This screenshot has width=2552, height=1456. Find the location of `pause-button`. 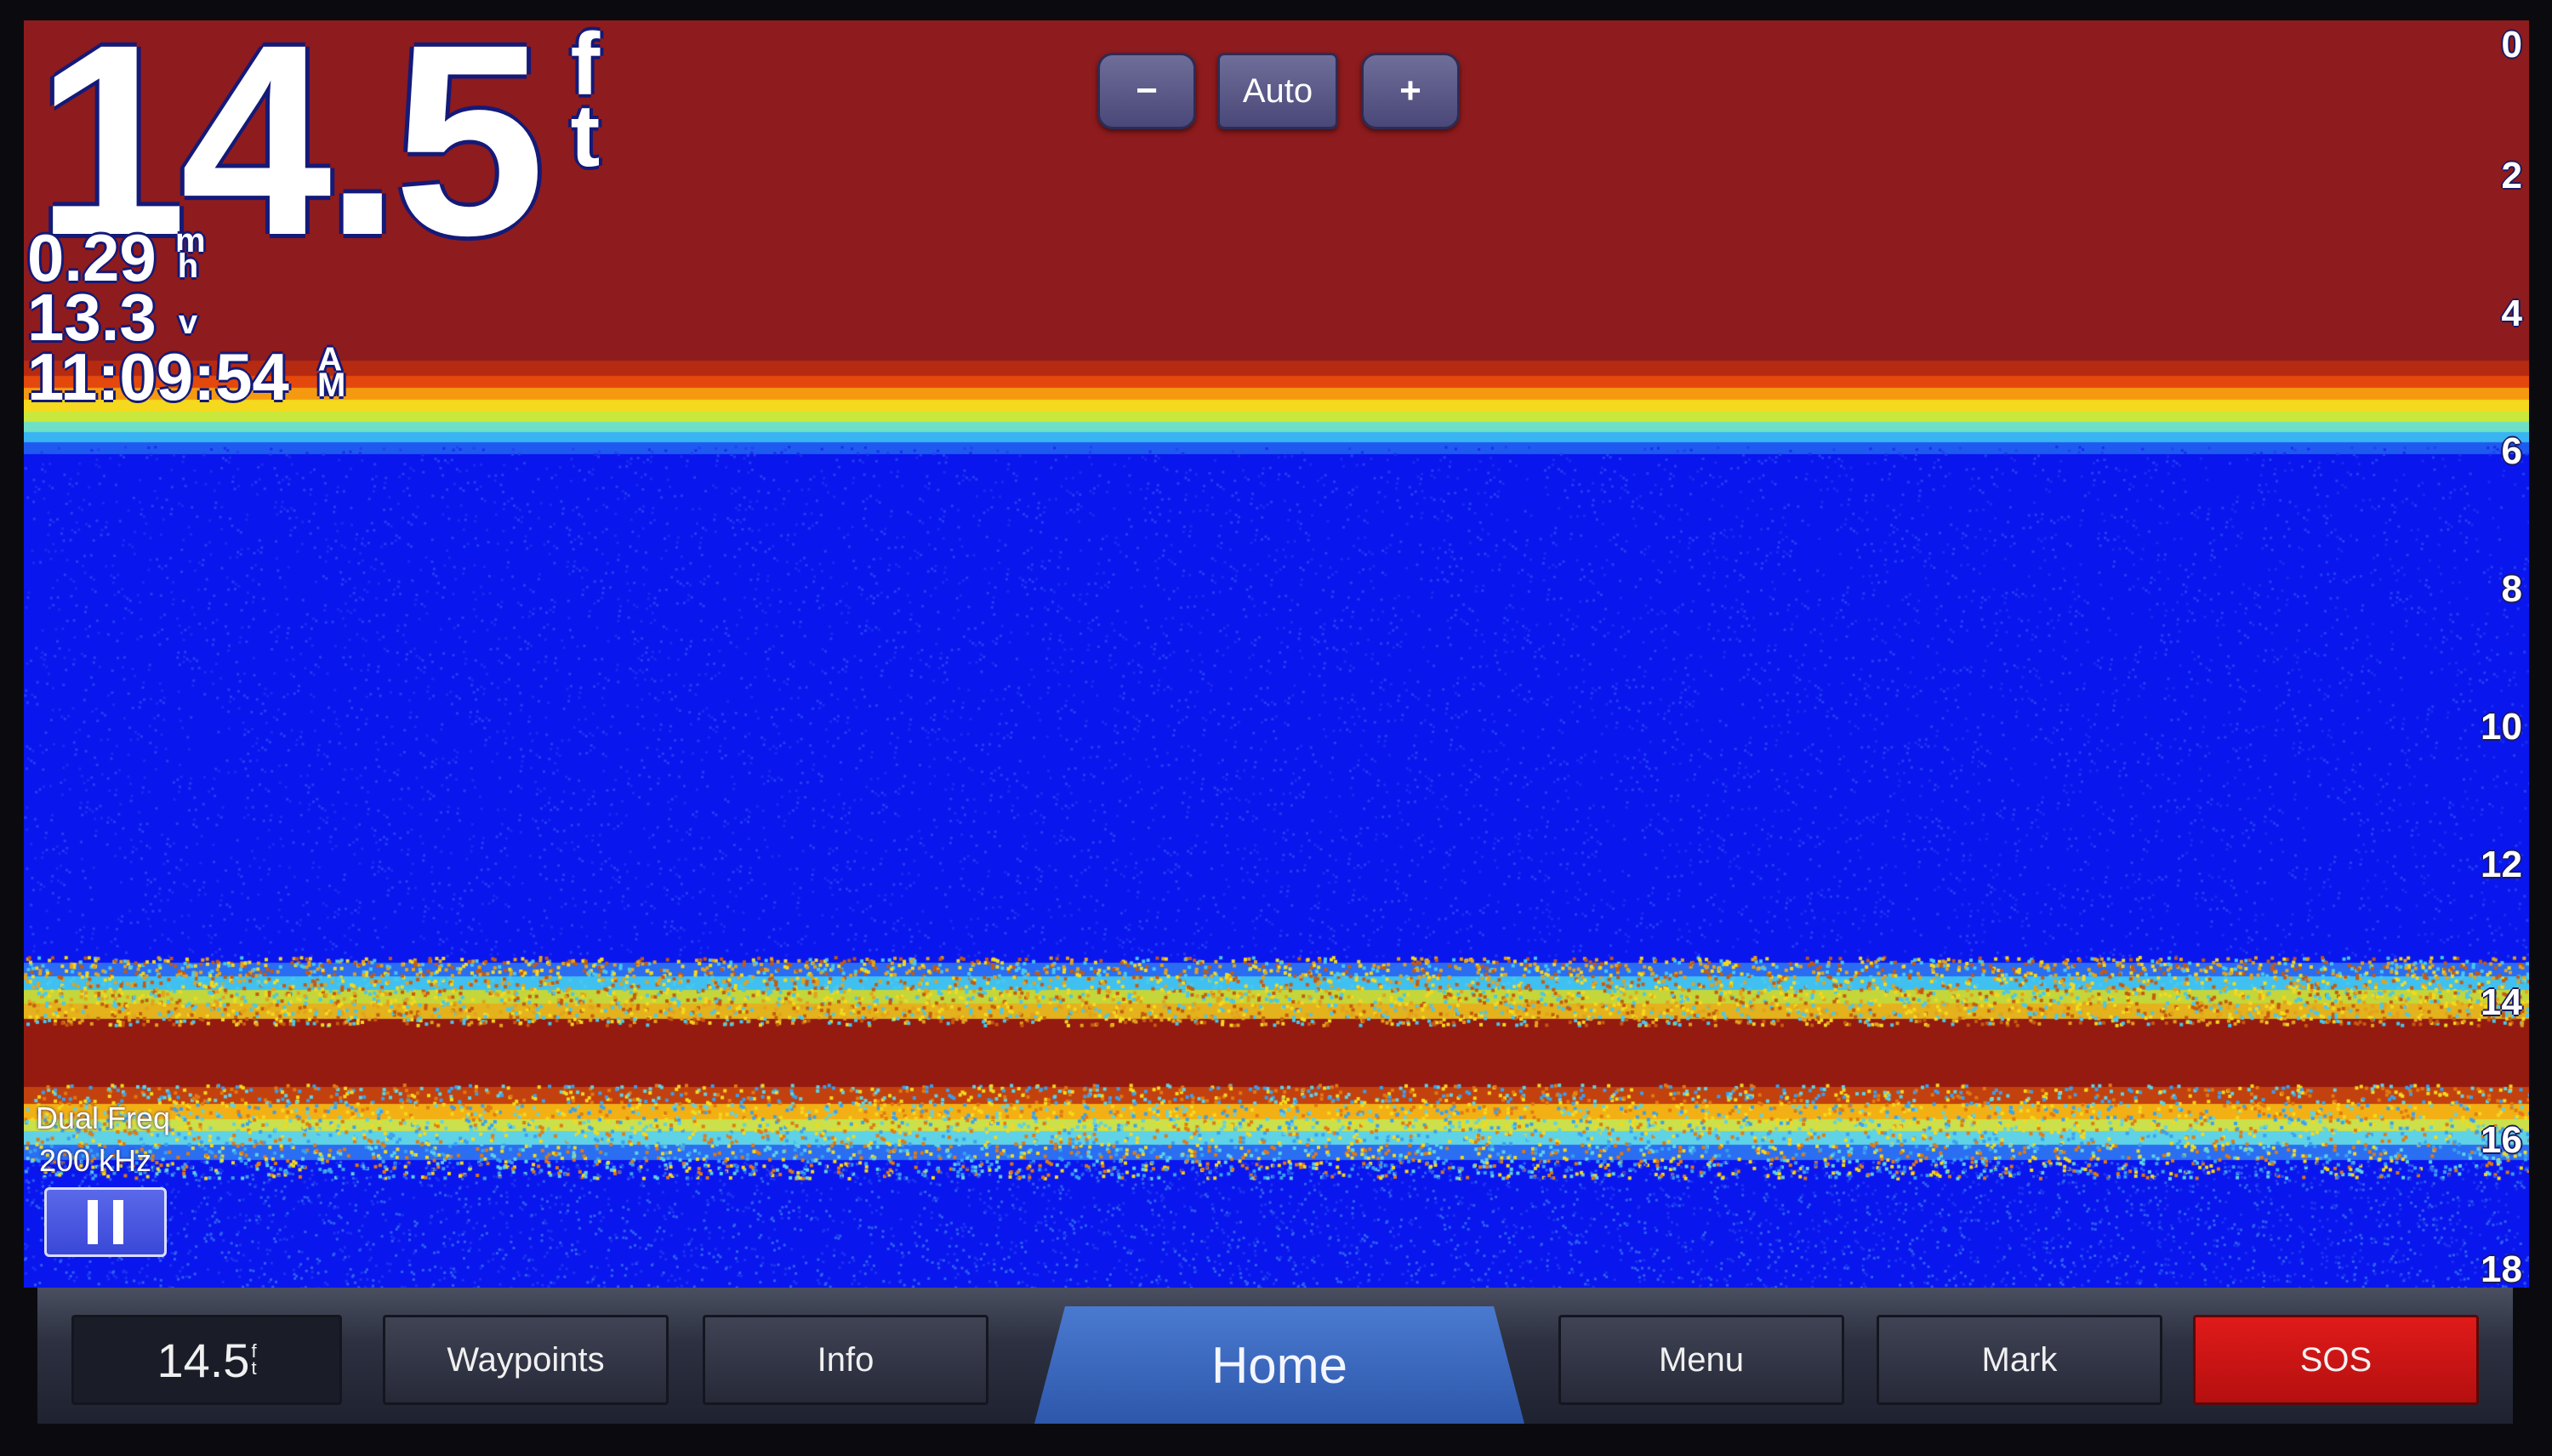

pause-button is located at coordinates (105, 1222).